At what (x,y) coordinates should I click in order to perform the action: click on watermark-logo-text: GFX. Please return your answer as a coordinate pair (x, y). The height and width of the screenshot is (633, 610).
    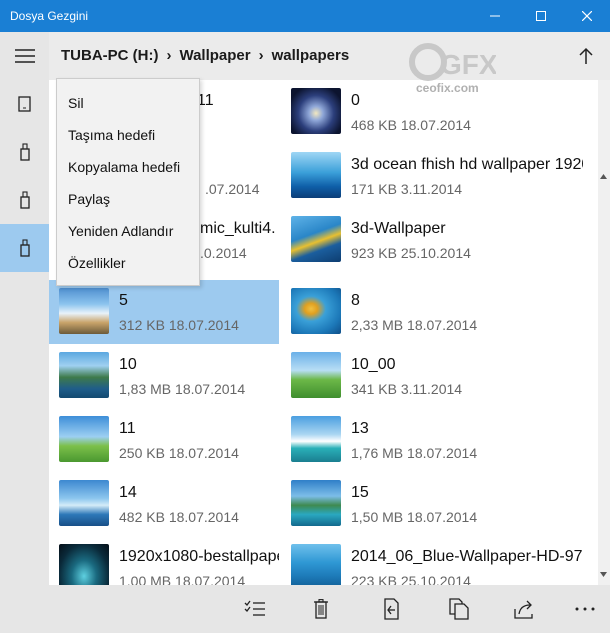
    Looking at the image, I should click on (468, 64).